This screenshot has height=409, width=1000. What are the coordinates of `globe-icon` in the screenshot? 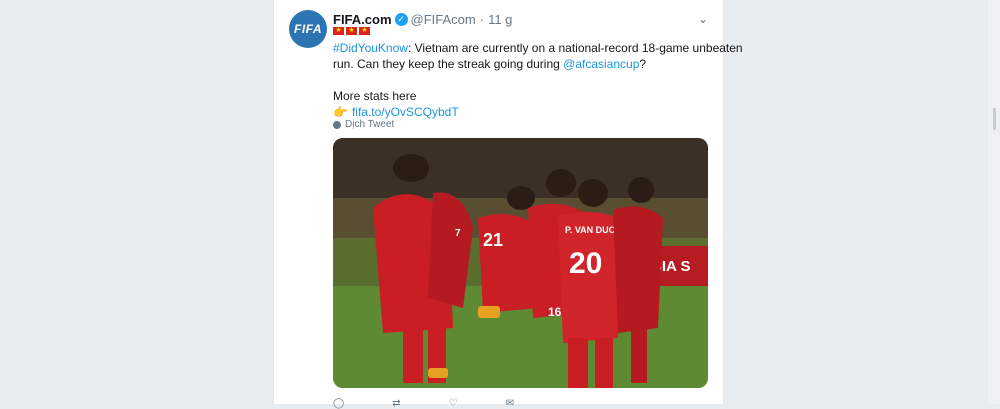 It's located at (337, 124).